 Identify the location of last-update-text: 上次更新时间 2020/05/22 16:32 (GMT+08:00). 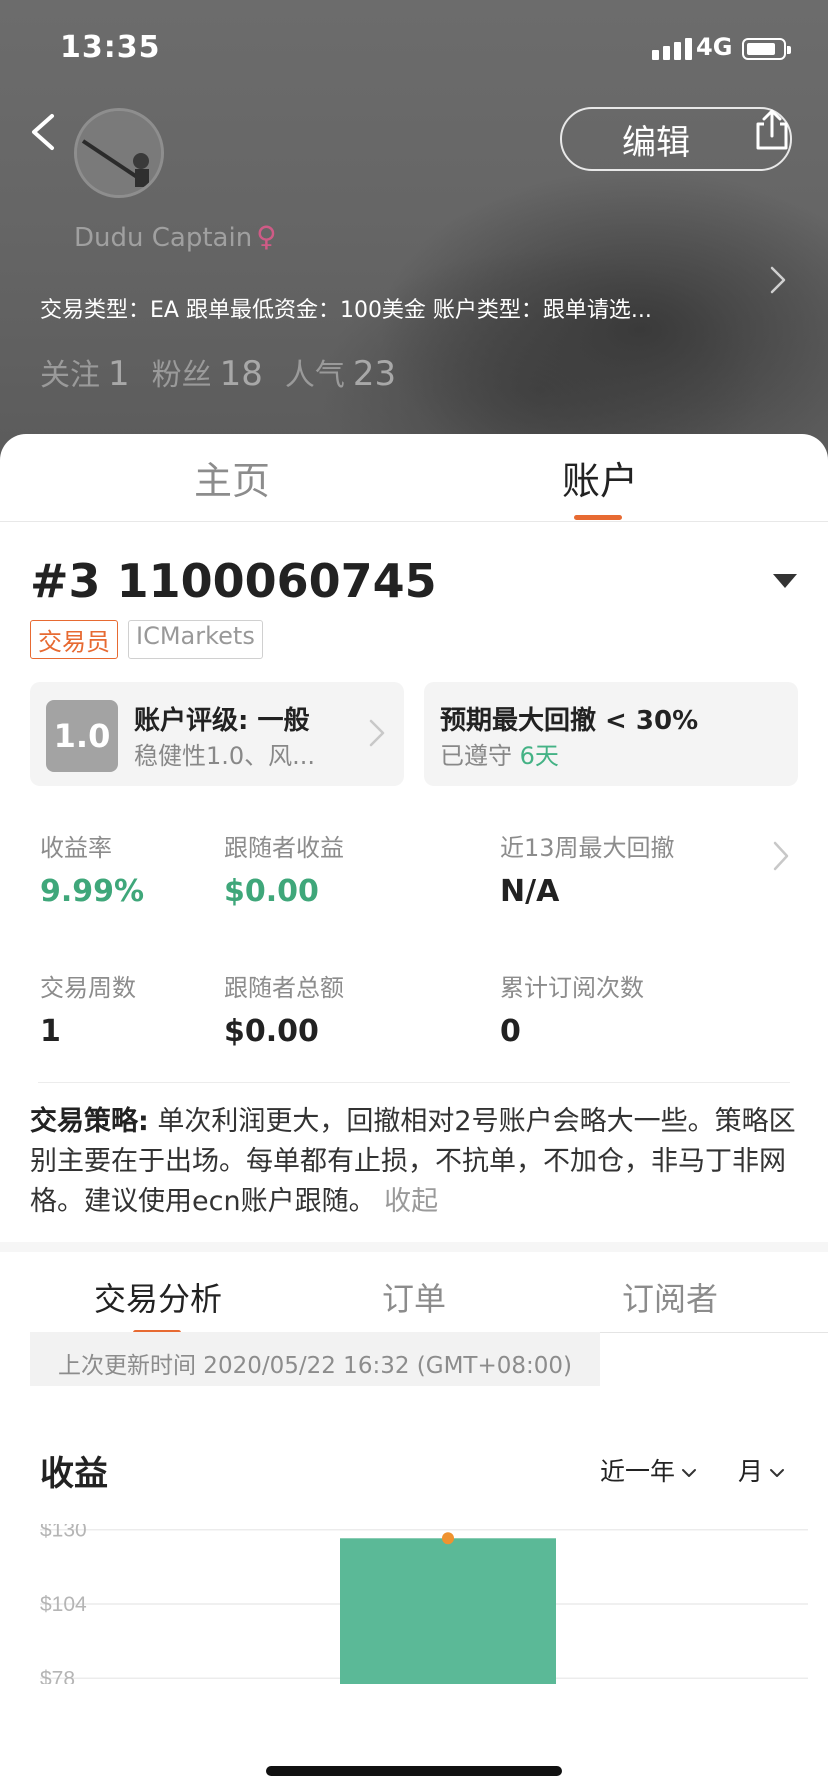
(315, 1366).